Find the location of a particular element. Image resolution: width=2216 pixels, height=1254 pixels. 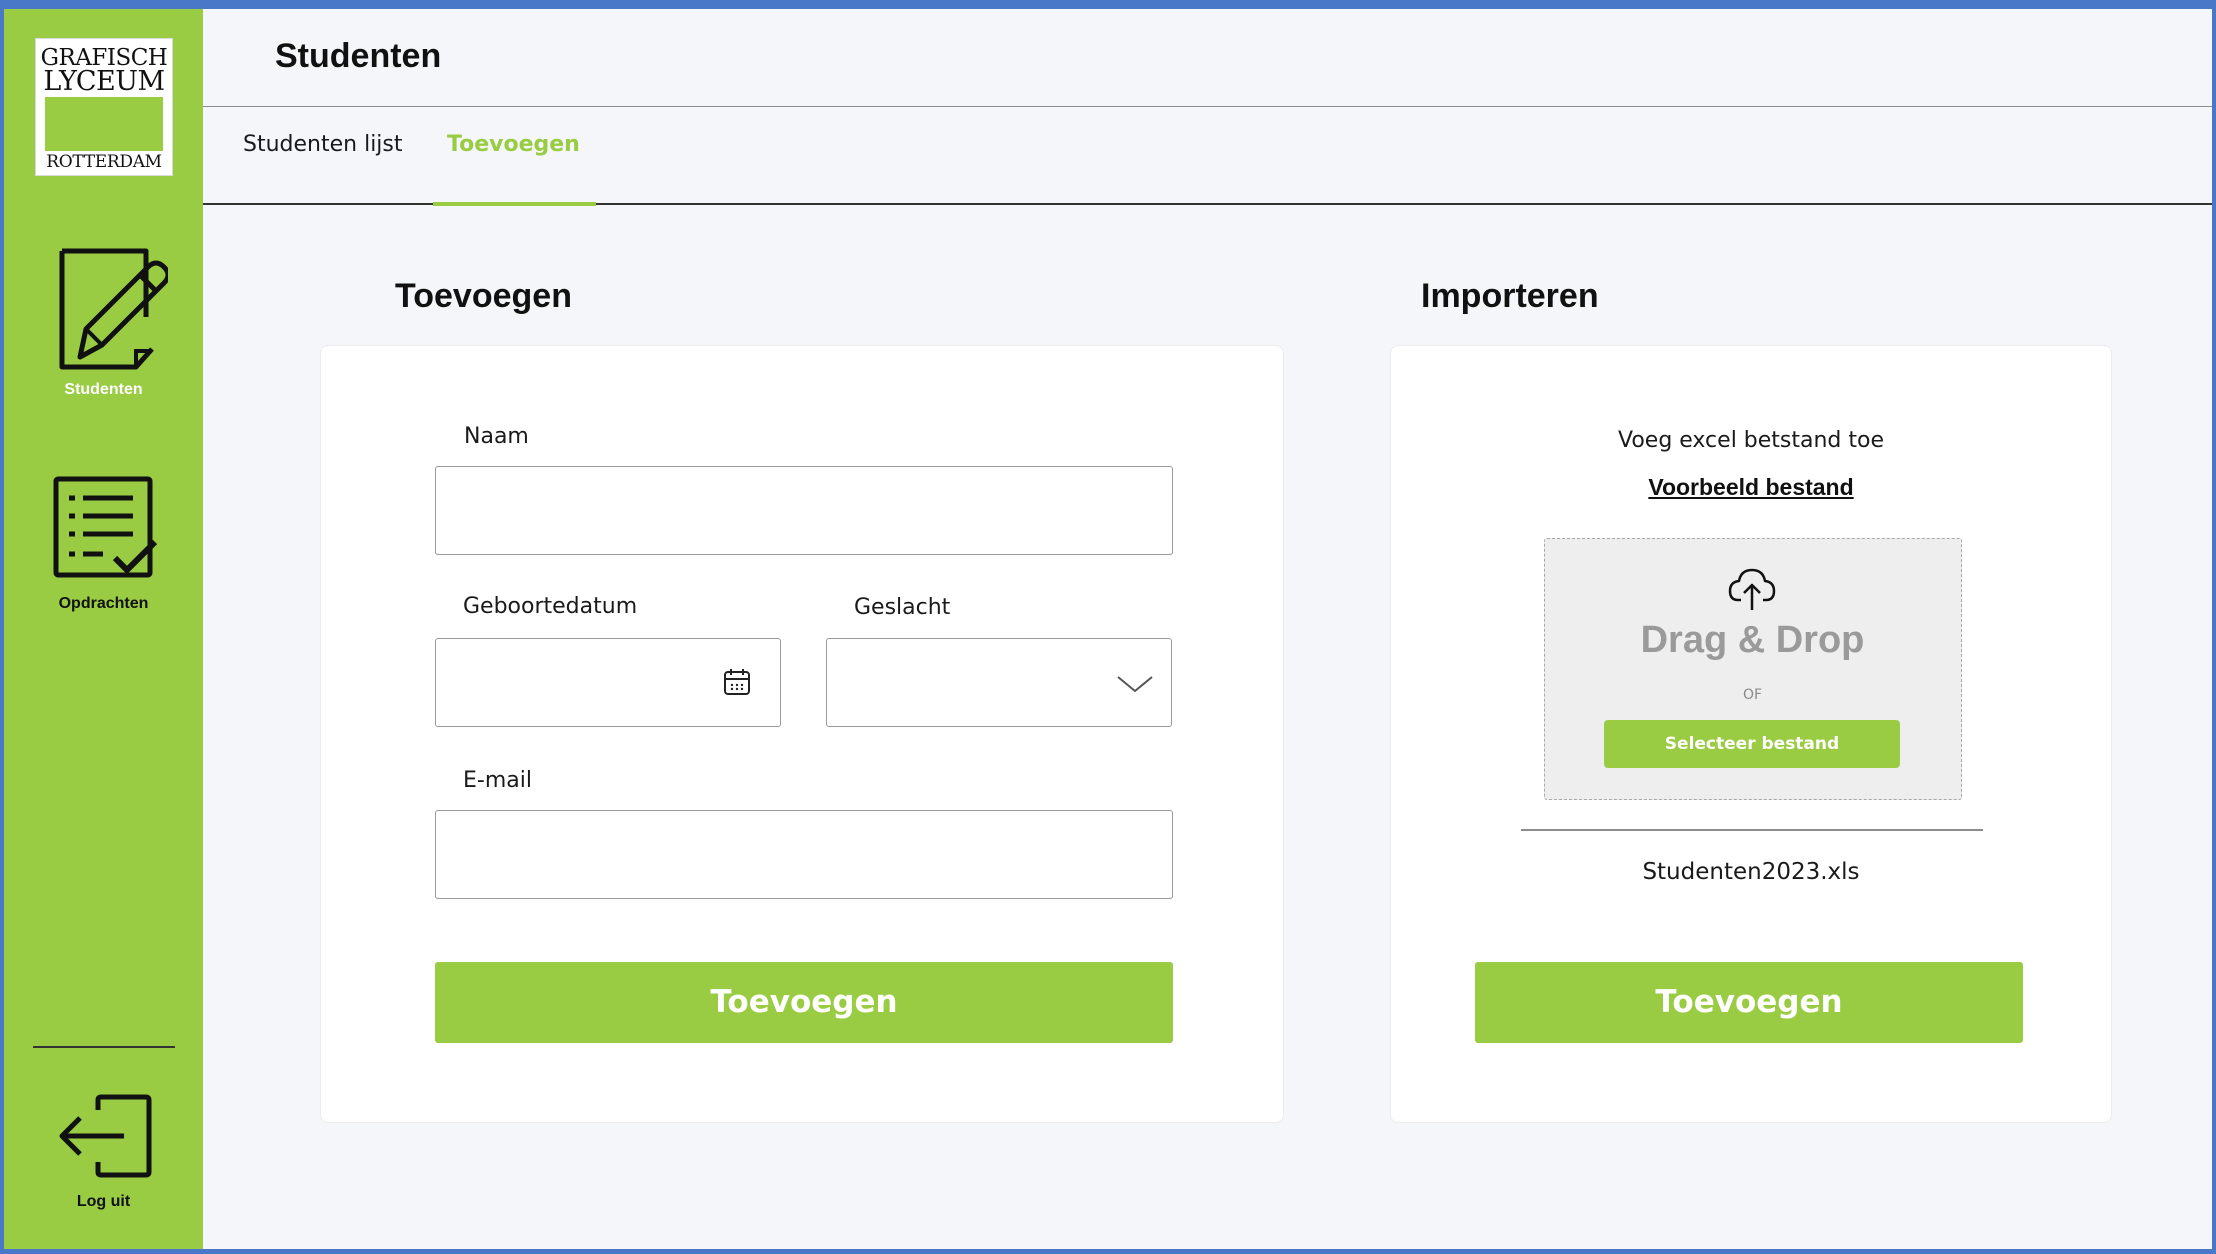

logo-green-block is located at coordinates (104, 124).